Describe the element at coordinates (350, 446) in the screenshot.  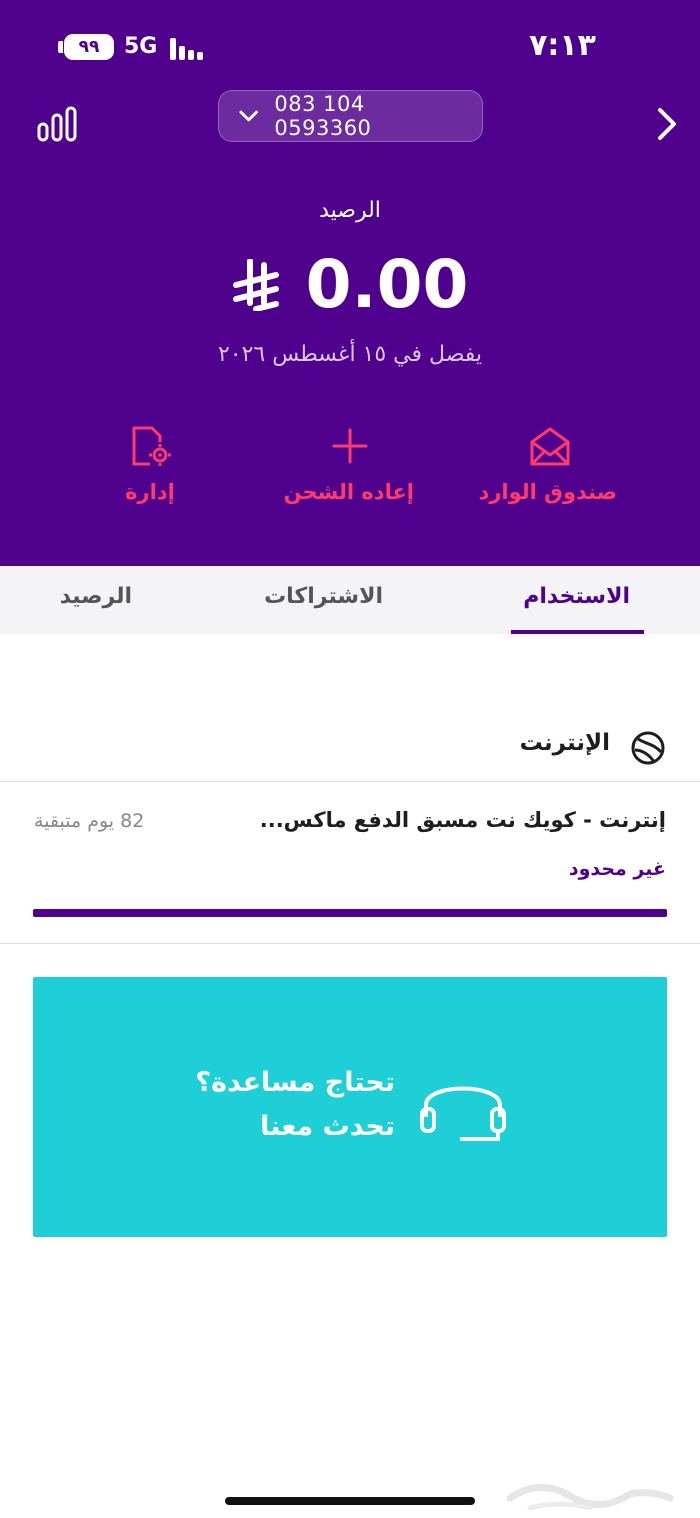
I see `plus-icon` at that location.